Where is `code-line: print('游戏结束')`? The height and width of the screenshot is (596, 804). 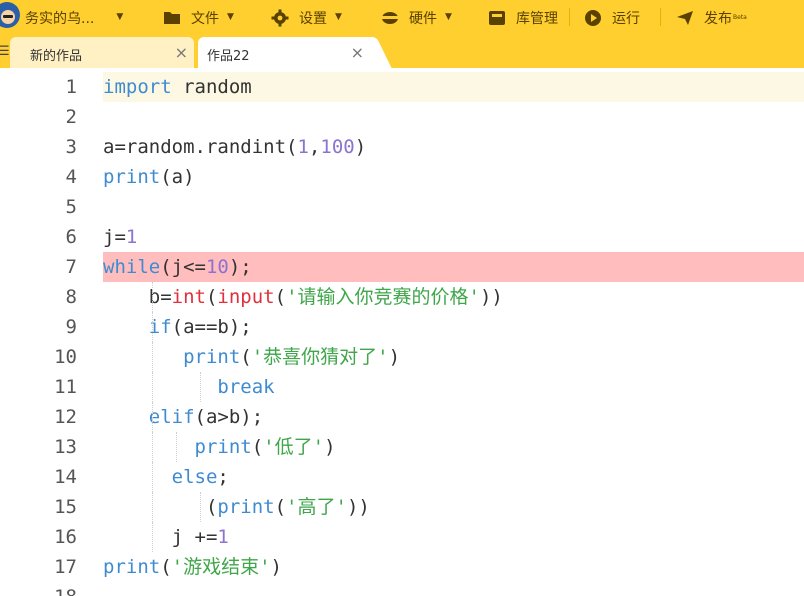 code-line: print('游戏结束') is located at coordinates (453, 567).